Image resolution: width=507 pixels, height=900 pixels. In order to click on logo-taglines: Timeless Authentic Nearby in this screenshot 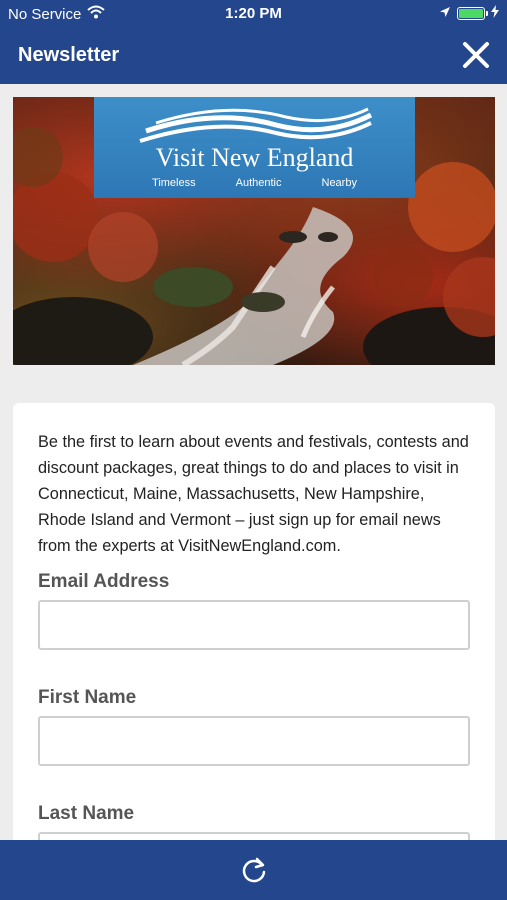, I will do `click(254, 183)`.